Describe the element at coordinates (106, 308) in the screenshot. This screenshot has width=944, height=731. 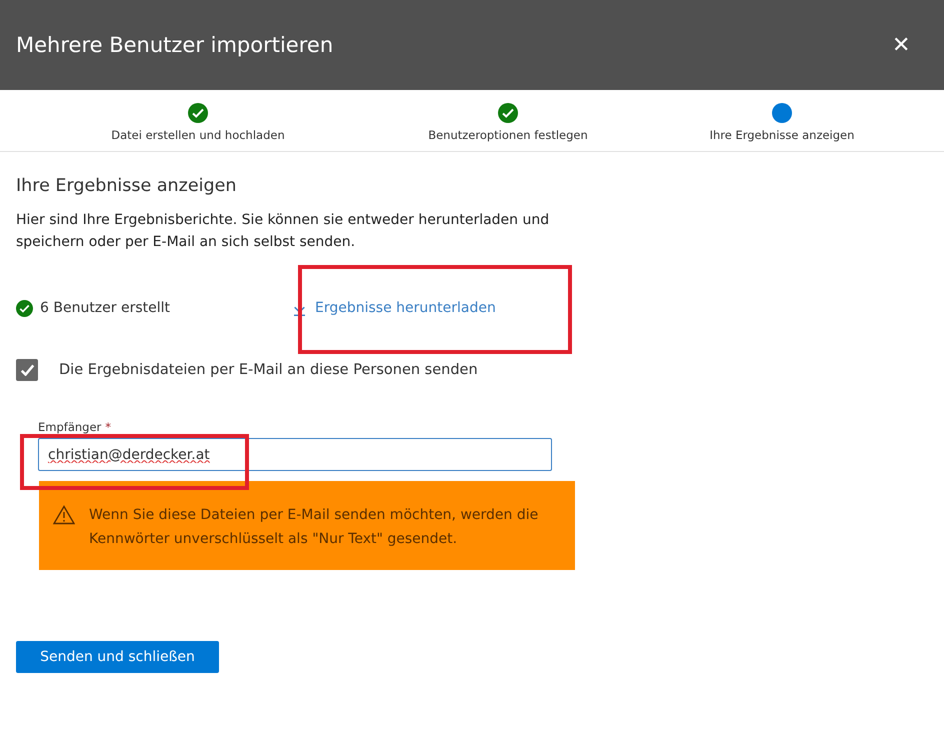
I see `status-text: 6 Benutzer erstellt` at that location.